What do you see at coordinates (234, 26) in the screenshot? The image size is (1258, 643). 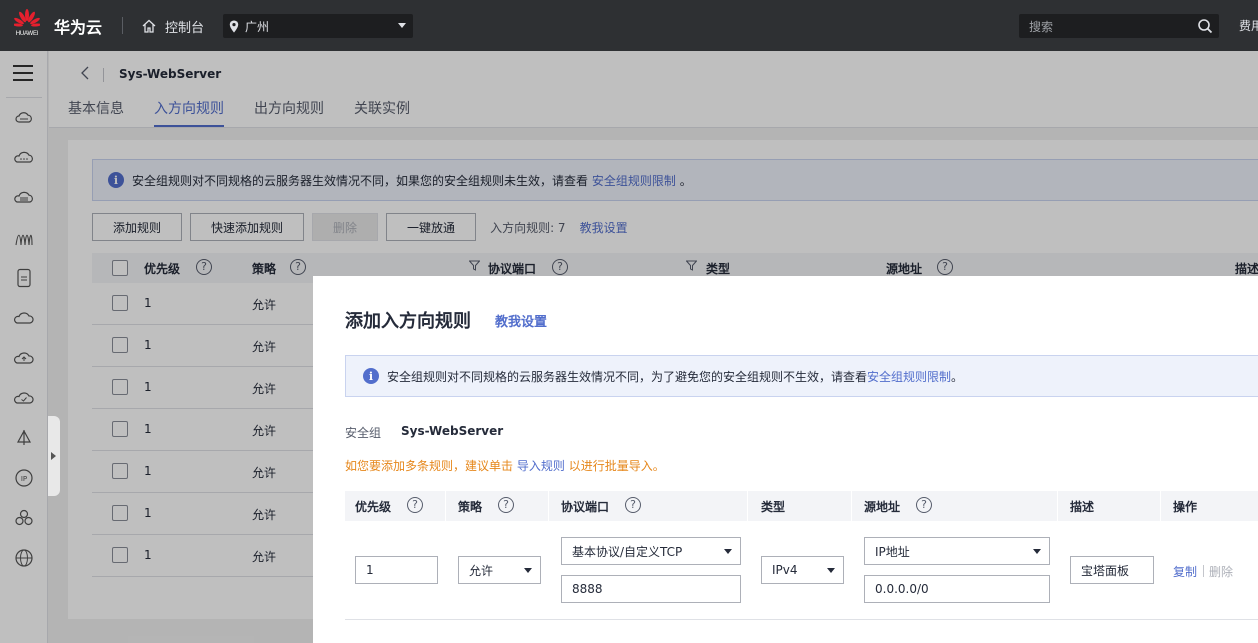 I see `location-pin-icon` at bounding box center [234, 26].